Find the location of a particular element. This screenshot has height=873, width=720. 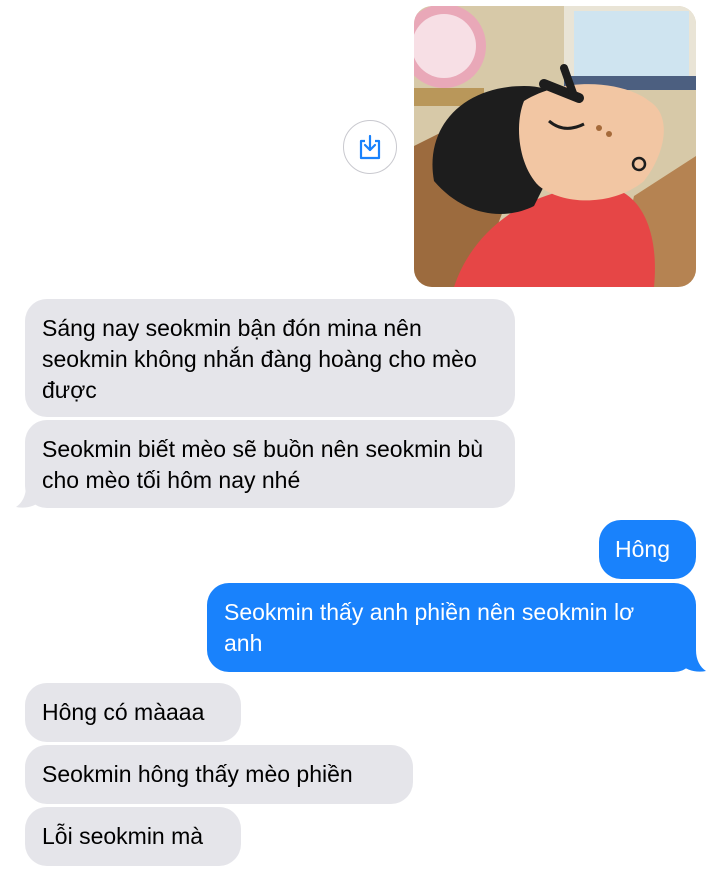

outgoing-message-bubble: Hông is located at coordinates (647, 549).